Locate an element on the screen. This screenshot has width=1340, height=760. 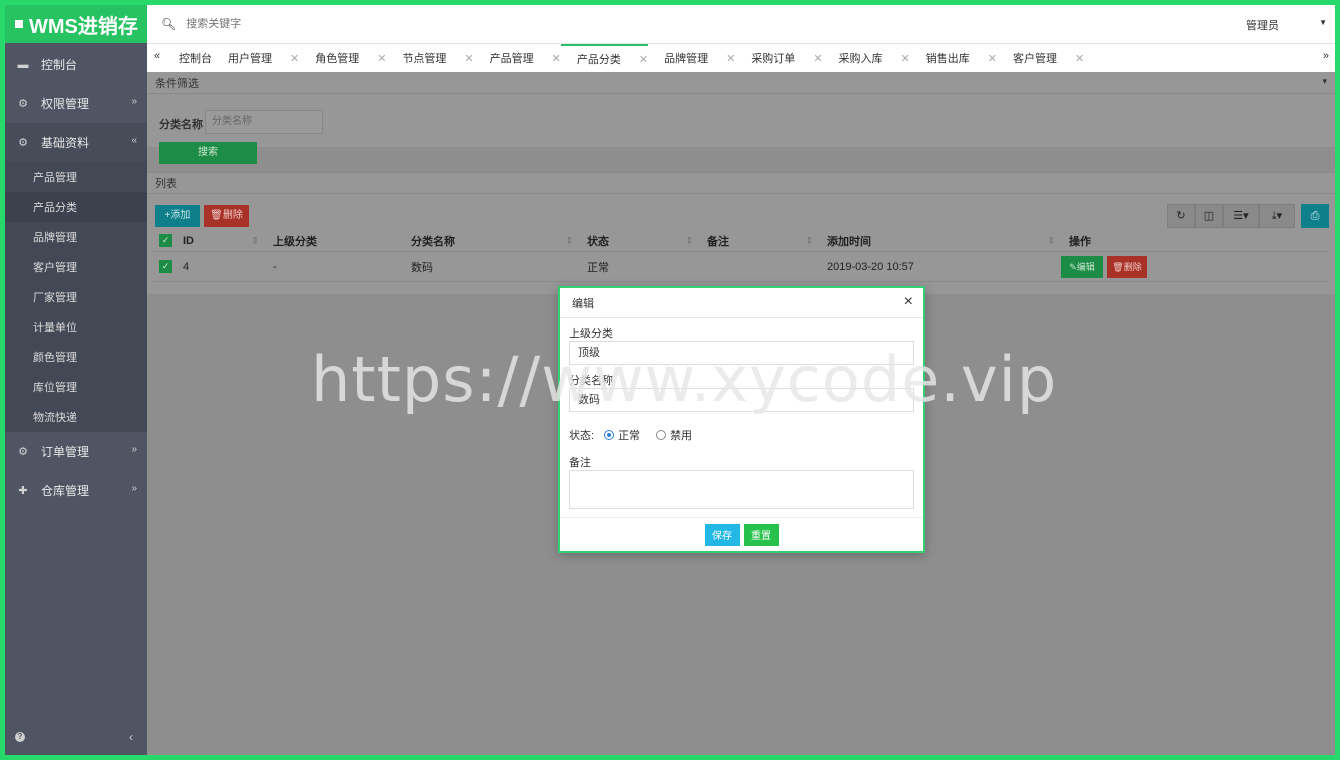
sidebar-item-label: 权限管理 is located at coordinates (65, 104).